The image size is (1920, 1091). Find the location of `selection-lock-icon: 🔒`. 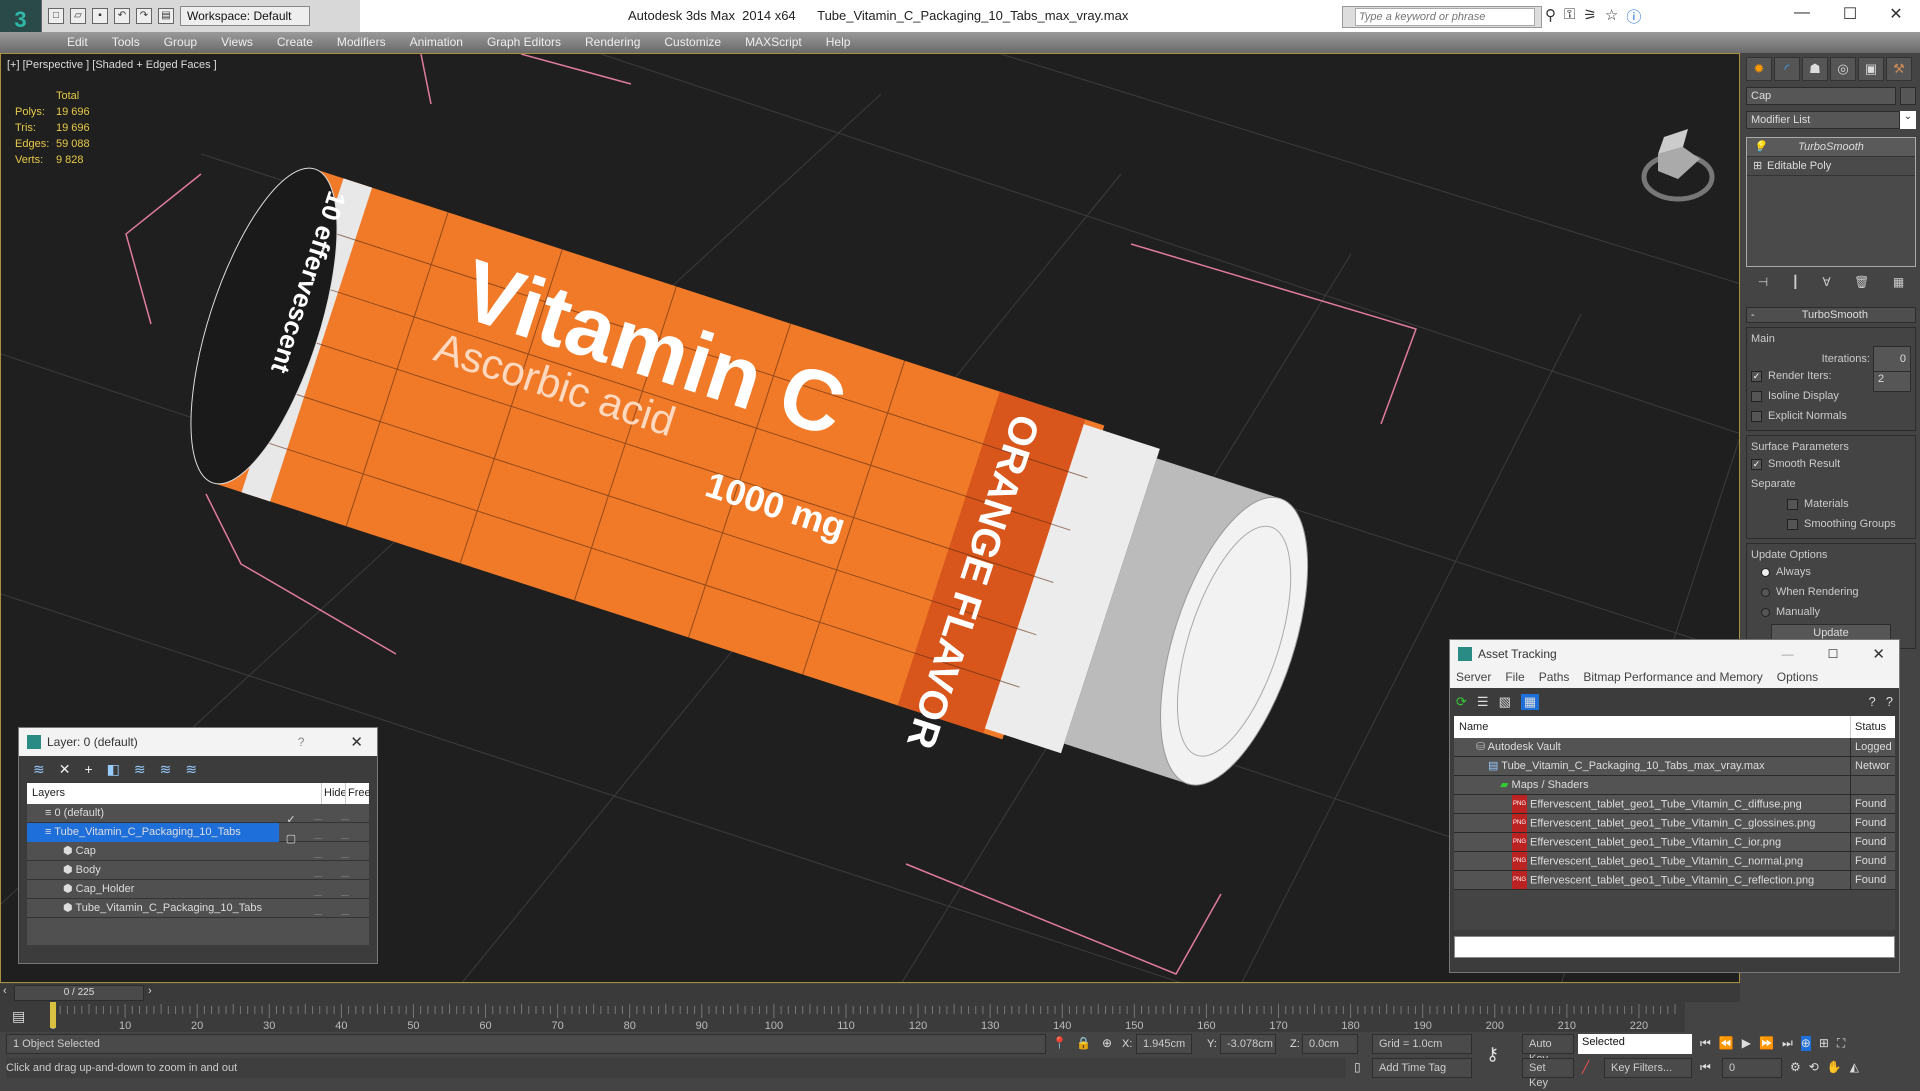

selection-lock-icon: 🔒 is located at coordinates (1083, 1043).